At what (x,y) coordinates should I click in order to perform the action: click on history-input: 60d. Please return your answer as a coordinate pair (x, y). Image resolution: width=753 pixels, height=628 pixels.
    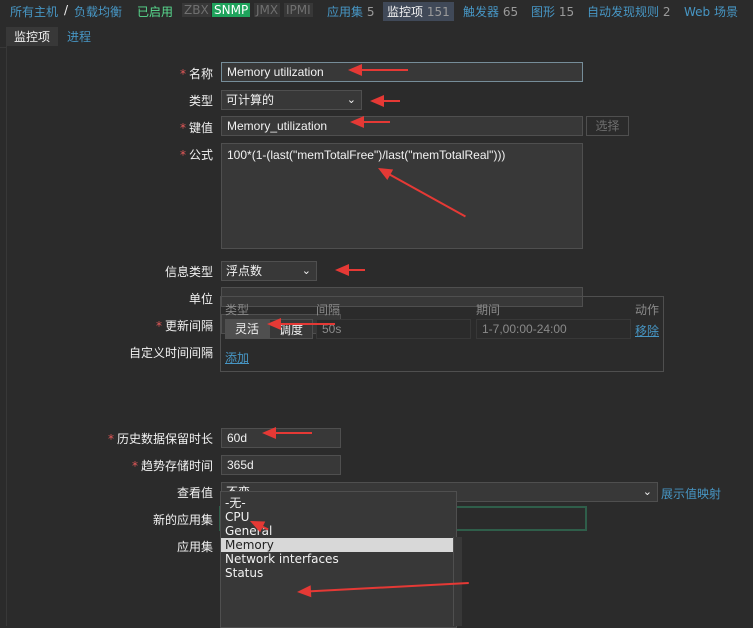
    Looking at the image, I should click on (281, 438).